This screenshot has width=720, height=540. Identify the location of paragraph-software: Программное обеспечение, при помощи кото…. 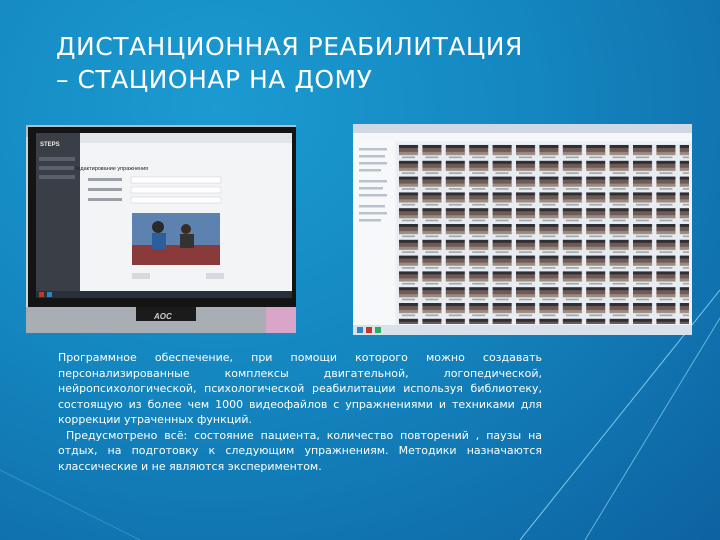
(300, 388).